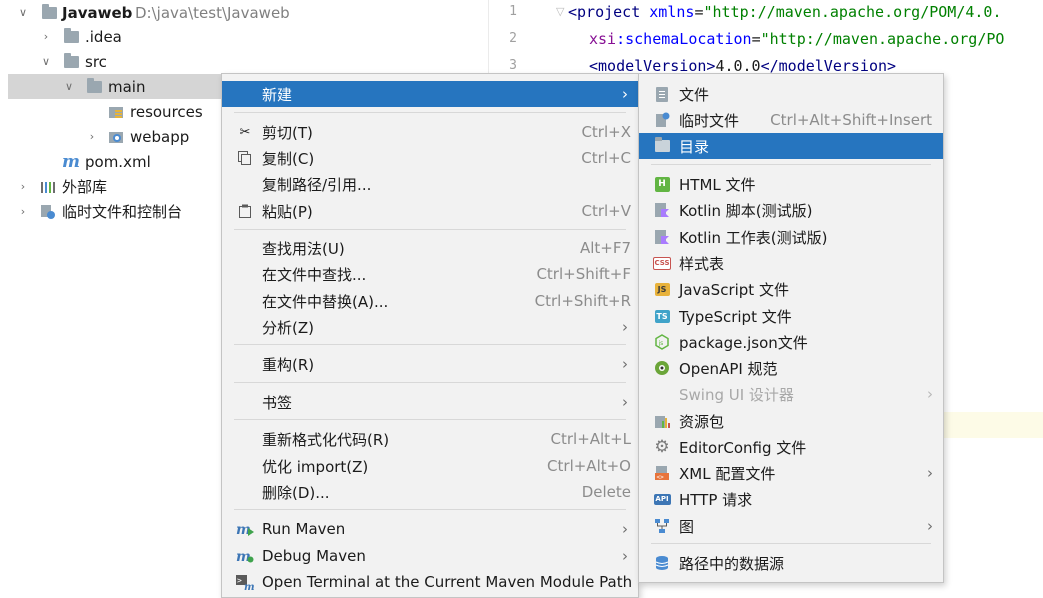 This screenshot has width=1043, height=598. I want to click on menu-item-delete: 删除(D)... Delete, so click(430, 492).